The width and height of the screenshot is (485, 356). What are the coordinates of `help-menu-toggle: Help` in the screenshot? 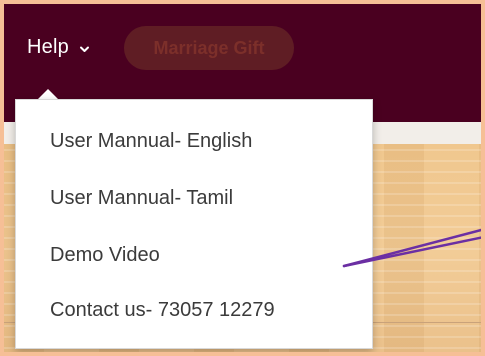 It's located at (58, 47).